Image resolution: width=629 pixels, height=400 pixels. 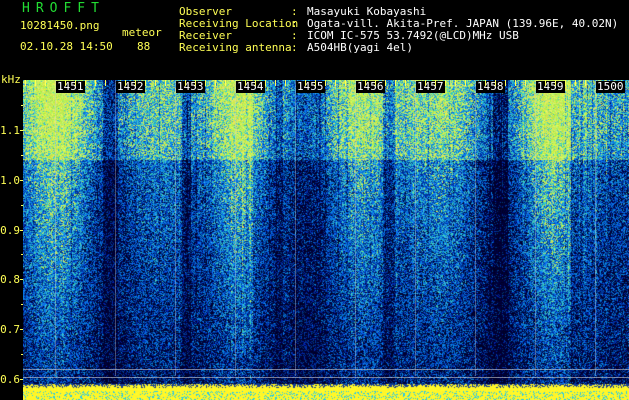 What do you see at coordinates (130, 86) in the screenshot?
I see `time-label: 1452` at bounding box center [130, 86].